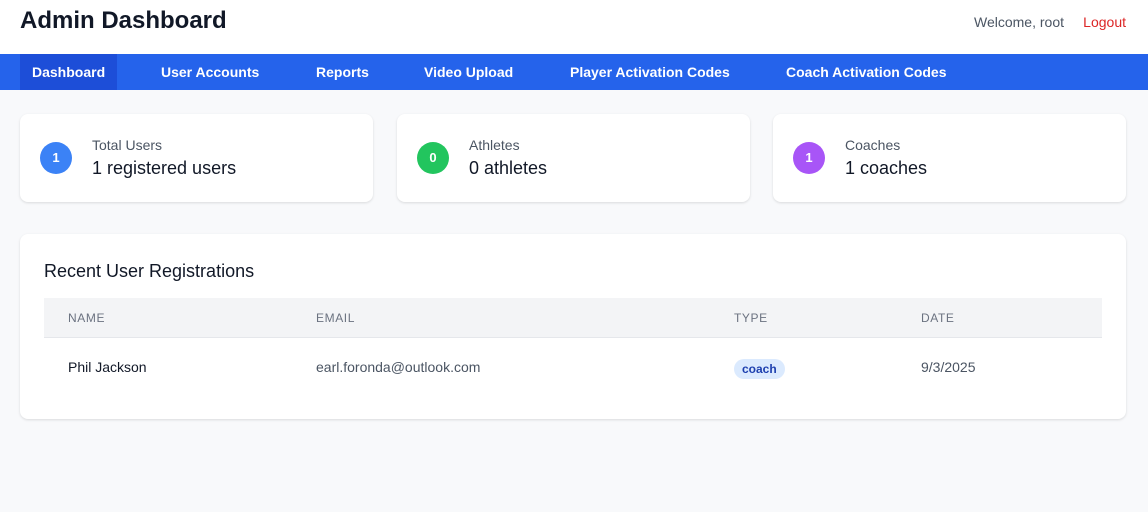 This screenshot has height=512, width=1148. What do you see at coordinates (809, 158) in the screenshot?
I see `coaches-count-badge: 1` at bounding box center [809, 158].